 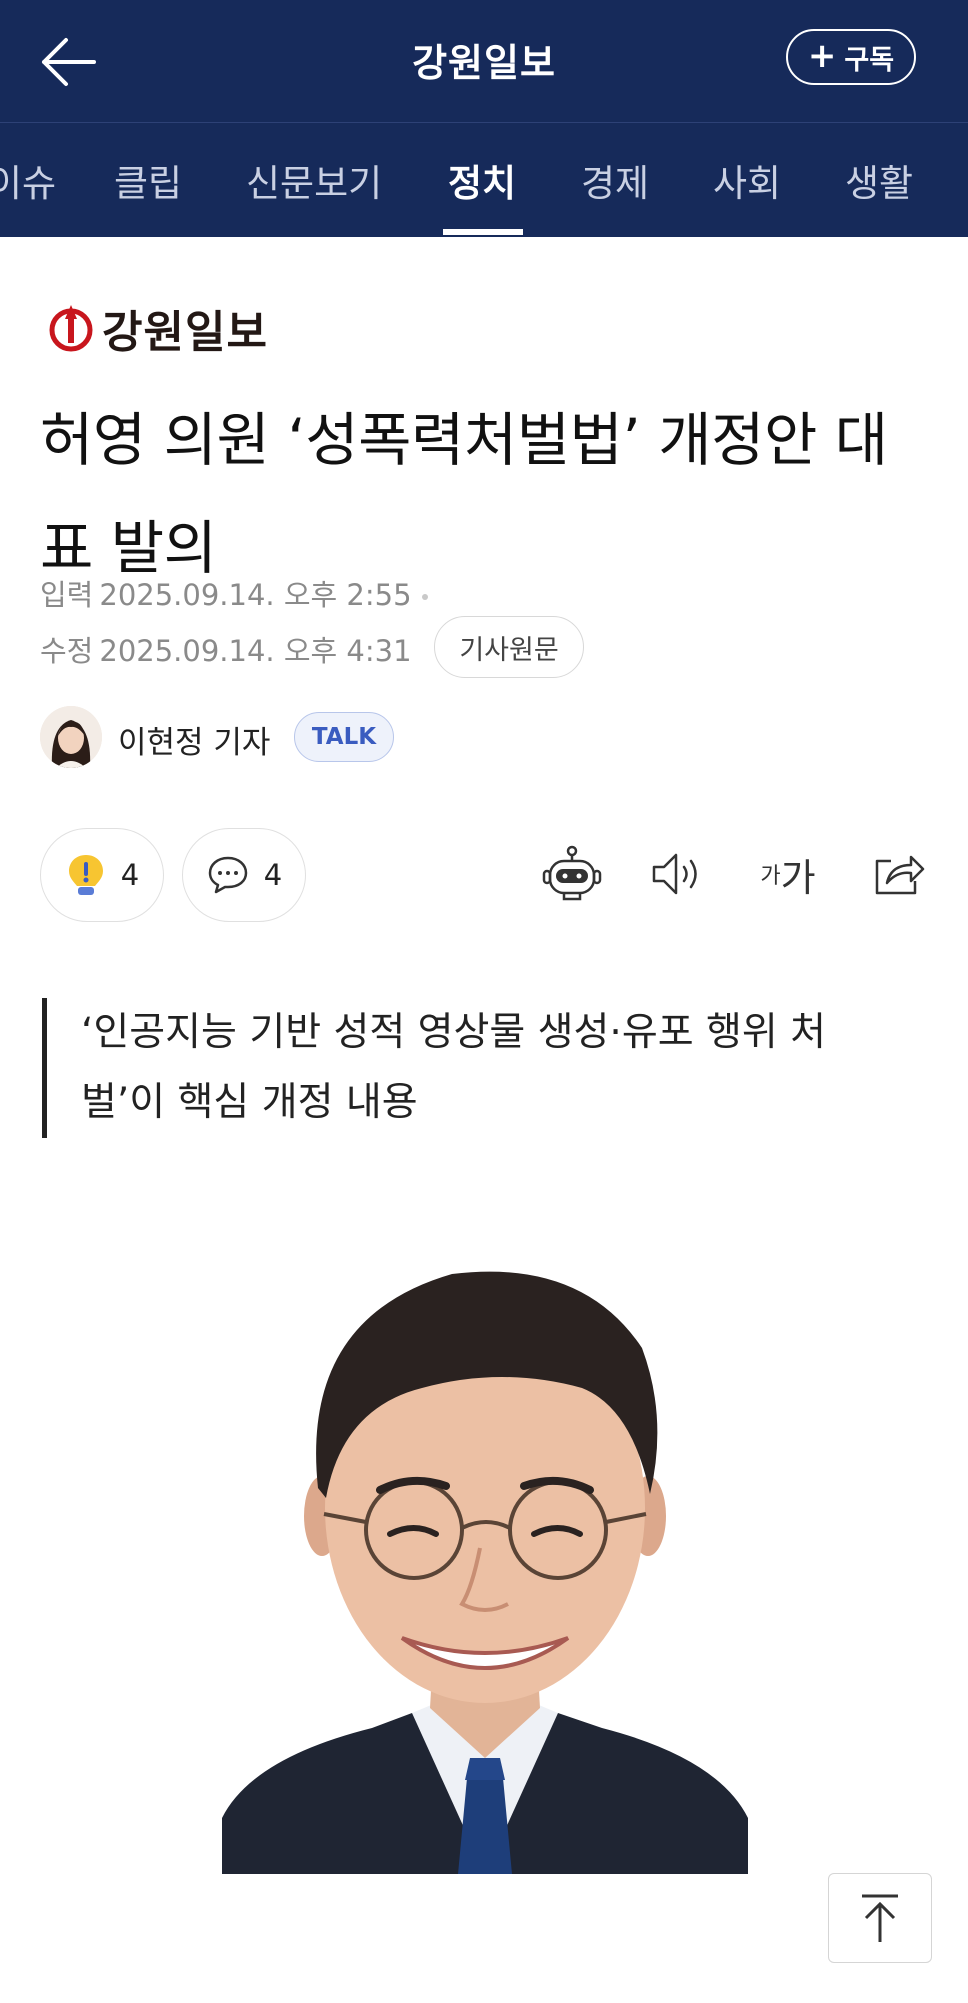 I want to click on arrow-up-icon, so click(x=880, y=1918).